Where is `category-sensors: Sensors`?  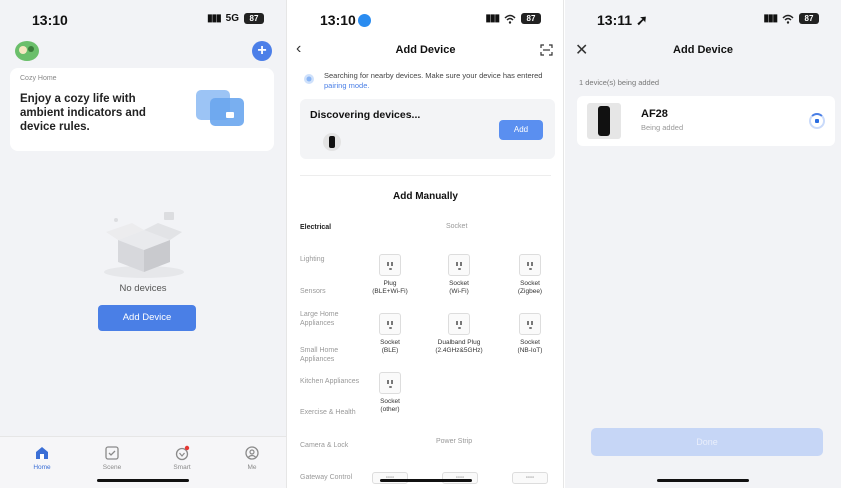 category-sensors: Sensors is located at coordinates (331, 291).